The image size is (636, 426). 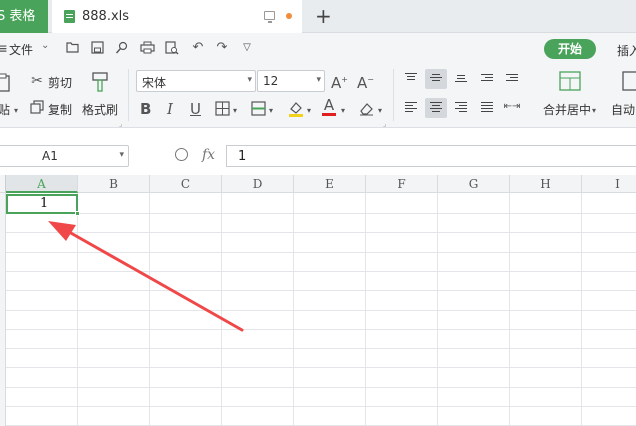 I want to click on chevron-down-icon: ⌄, so click(x=45, y=45).